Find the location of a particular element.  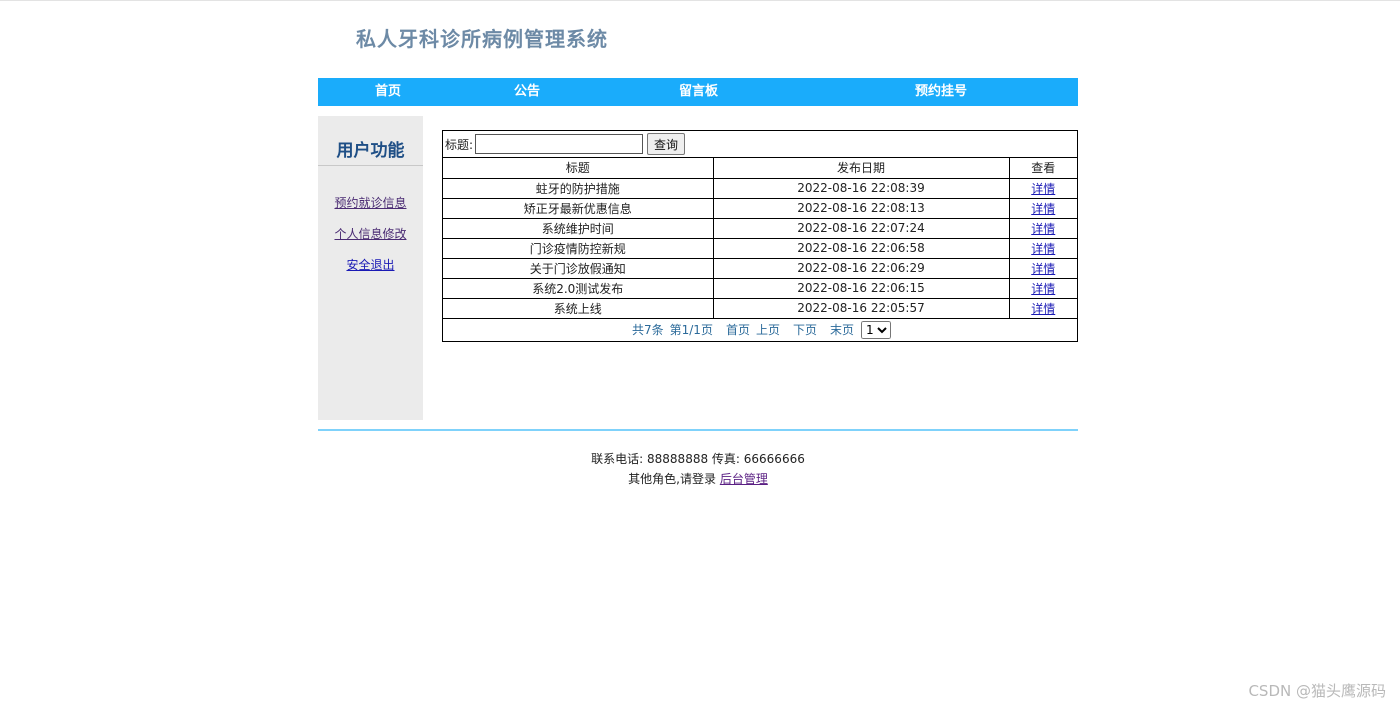

column-header-view: 查看 is located at coordinates (1043, 168).